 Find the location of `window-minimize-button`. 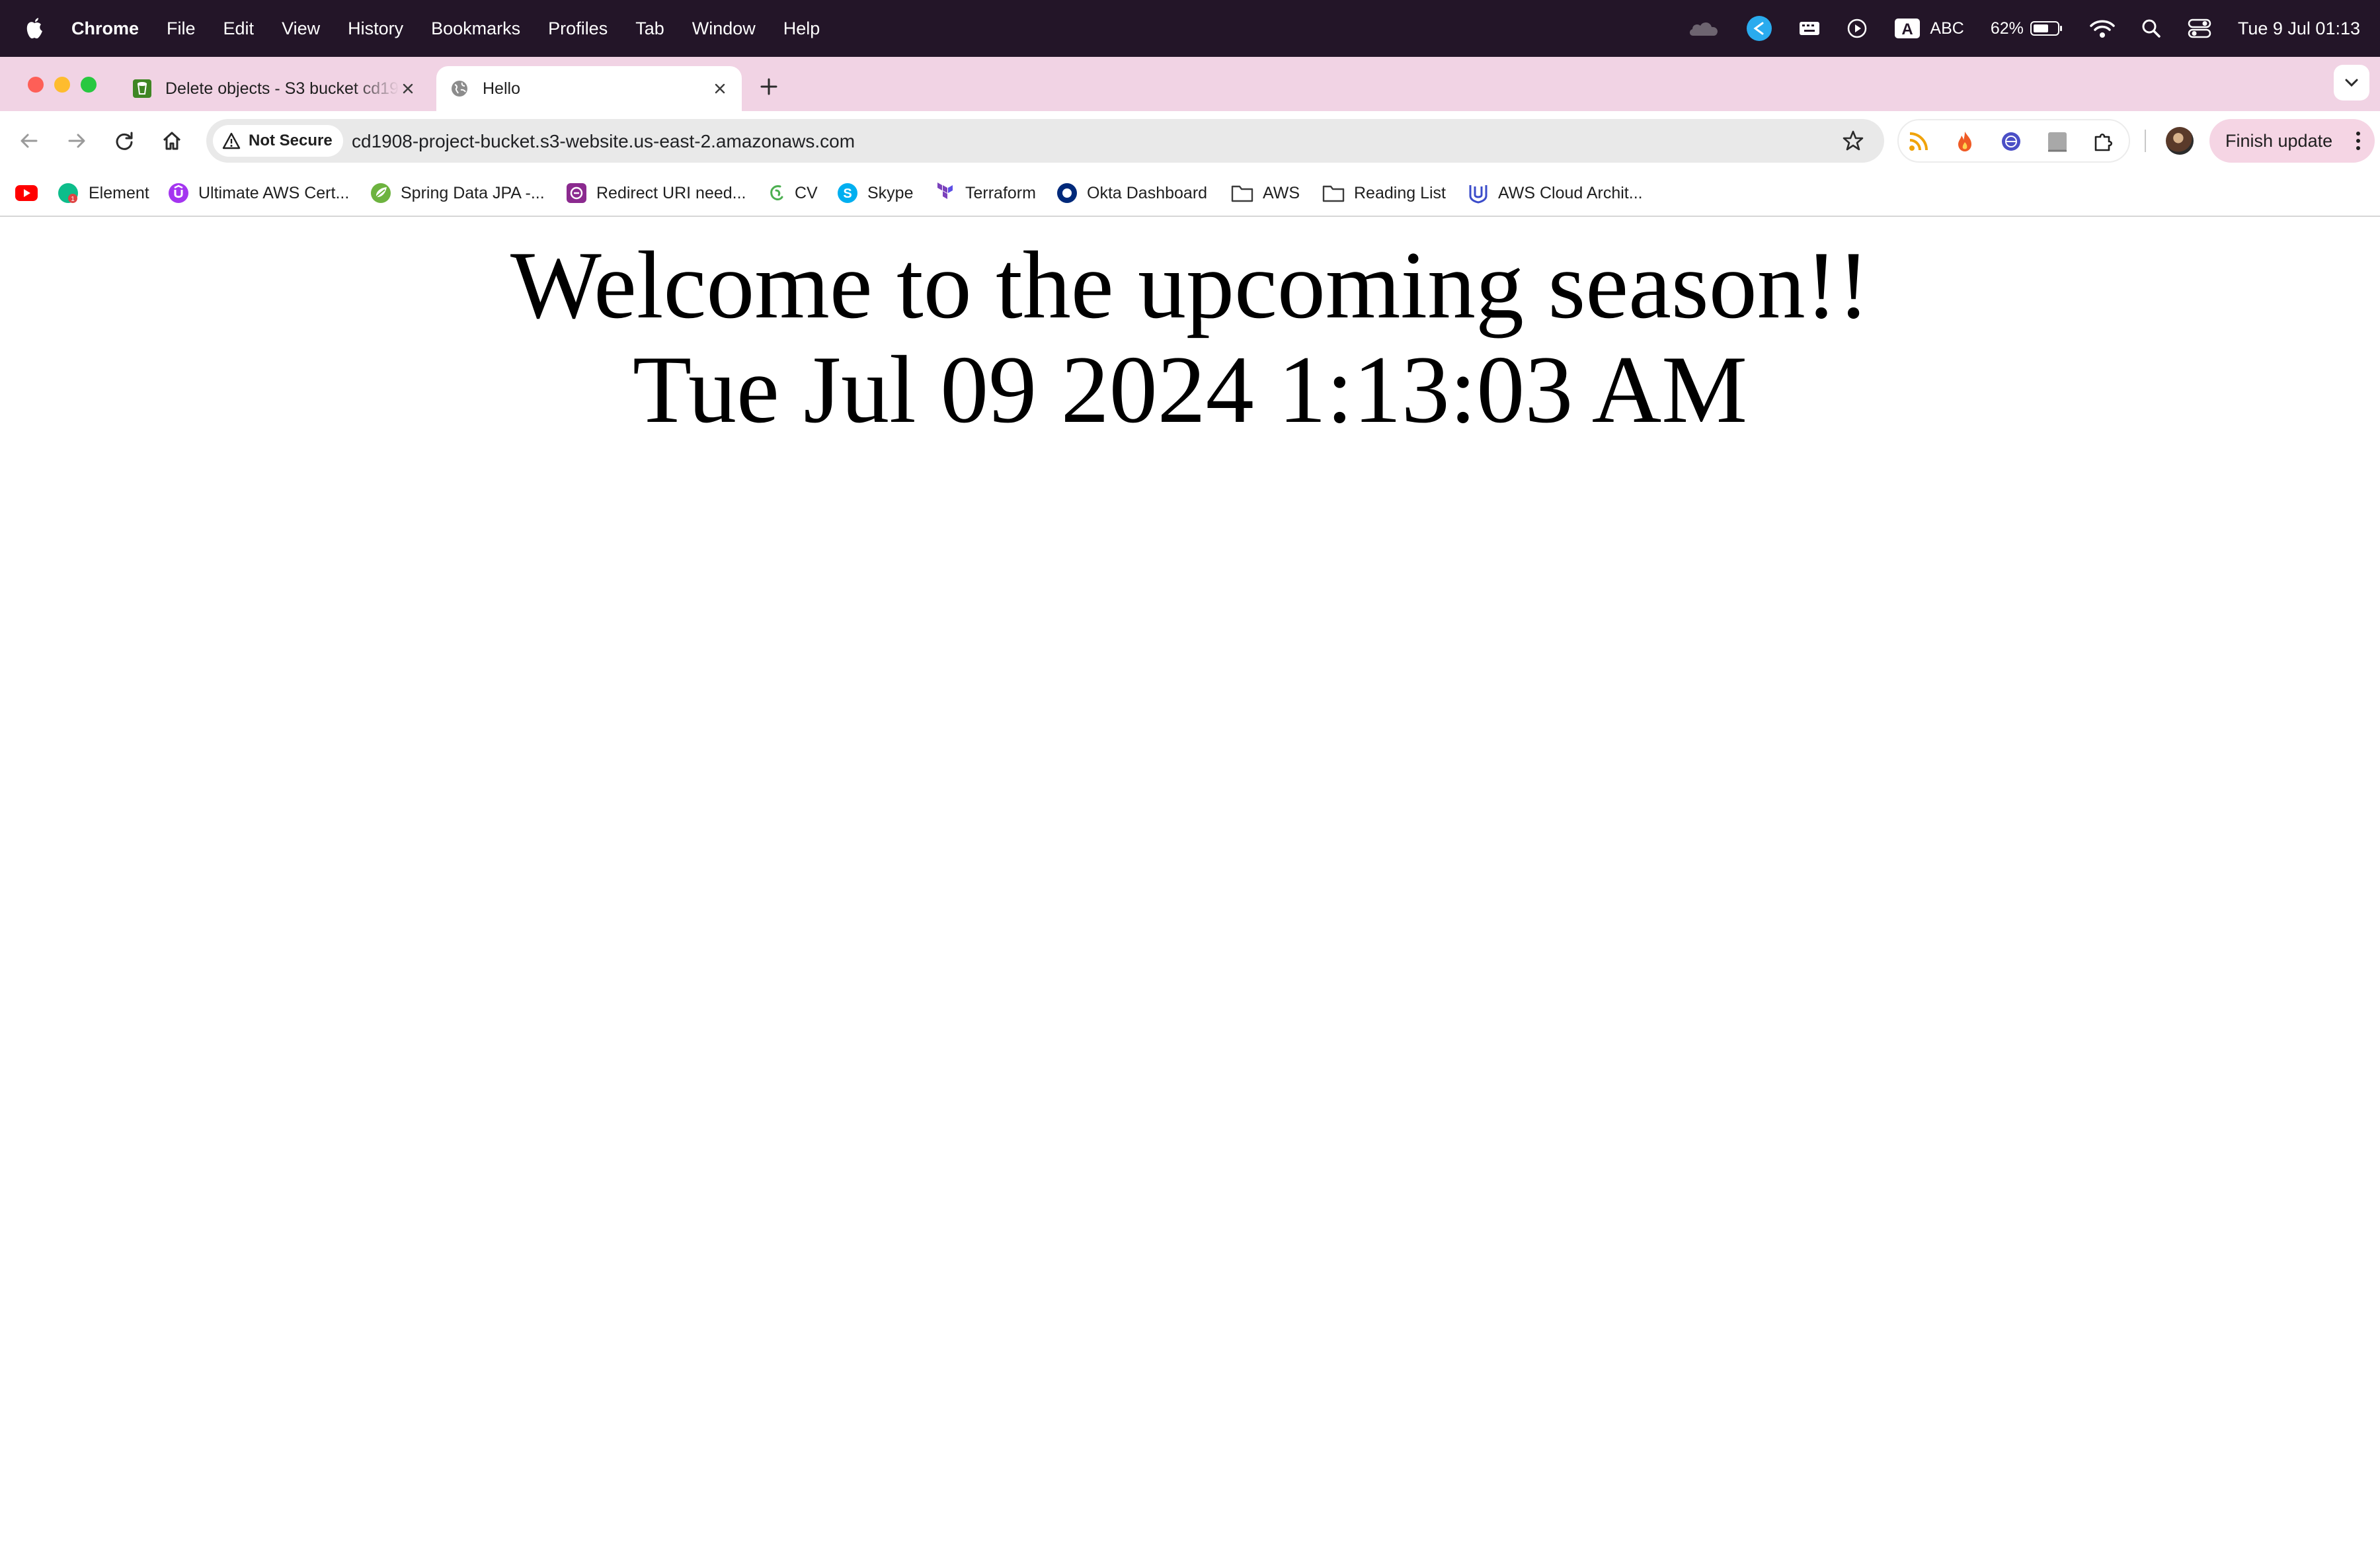

window-minimize-button is located at coordinates (62, 85).